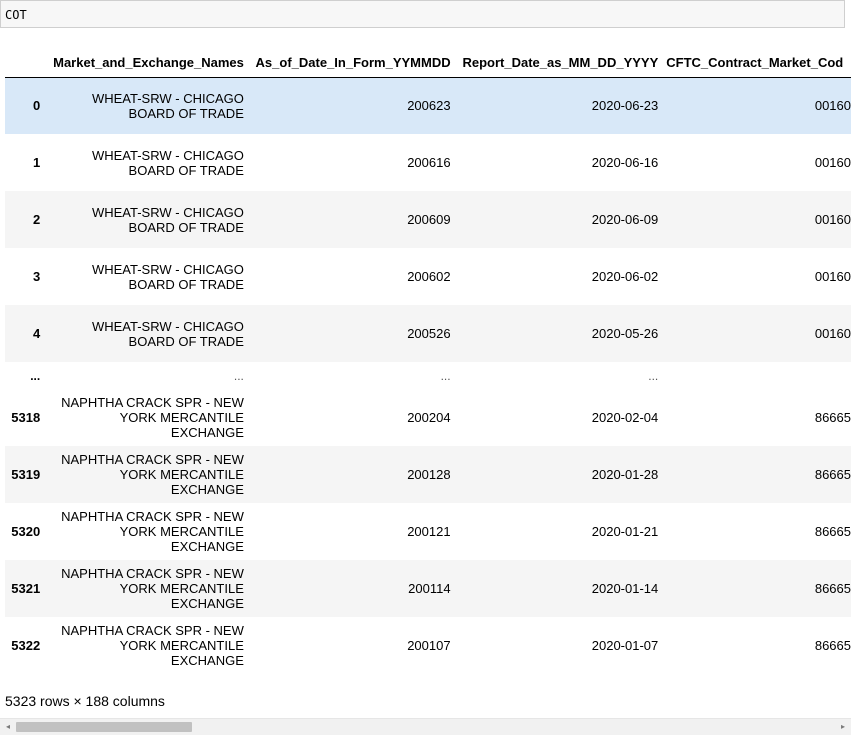 The height and width of the screenshot is (737, 851). I want to click on scrollbar-thumb, so click(104, 727).